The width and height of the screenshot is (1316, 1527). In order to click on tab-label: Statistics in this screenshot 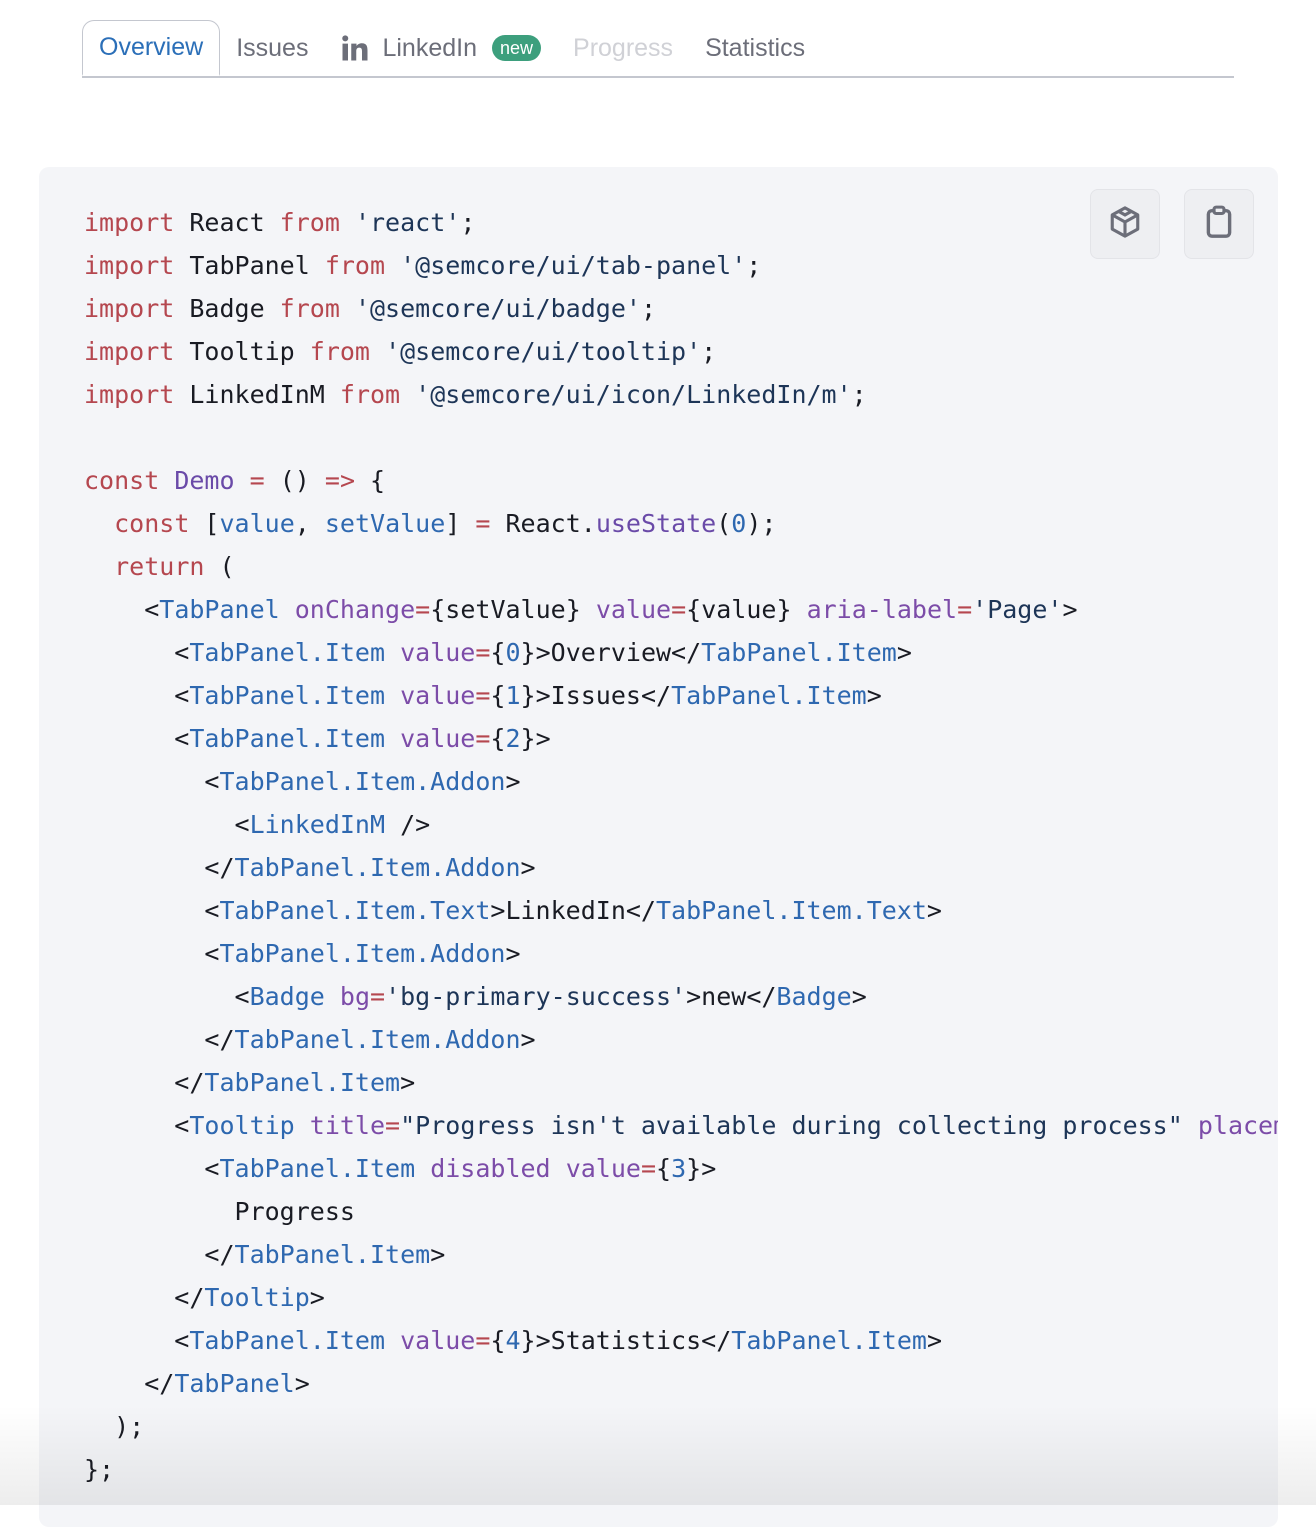, I will do `click(755, 47)`.